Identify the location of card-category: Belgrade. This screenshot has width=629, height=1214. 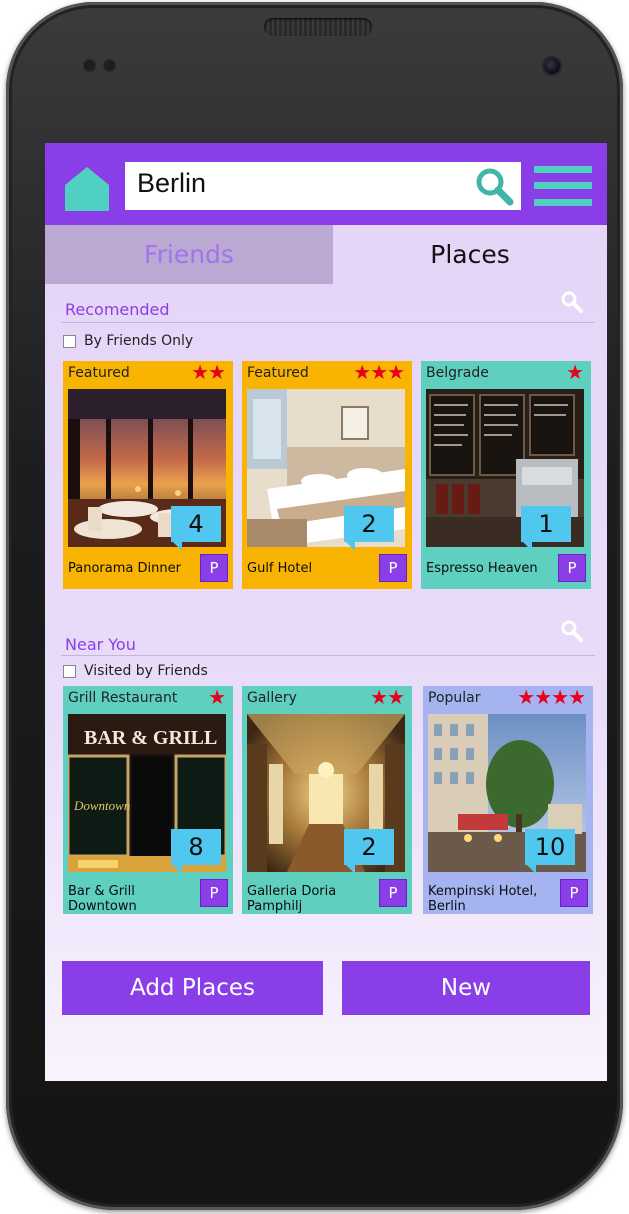
(457, 373).